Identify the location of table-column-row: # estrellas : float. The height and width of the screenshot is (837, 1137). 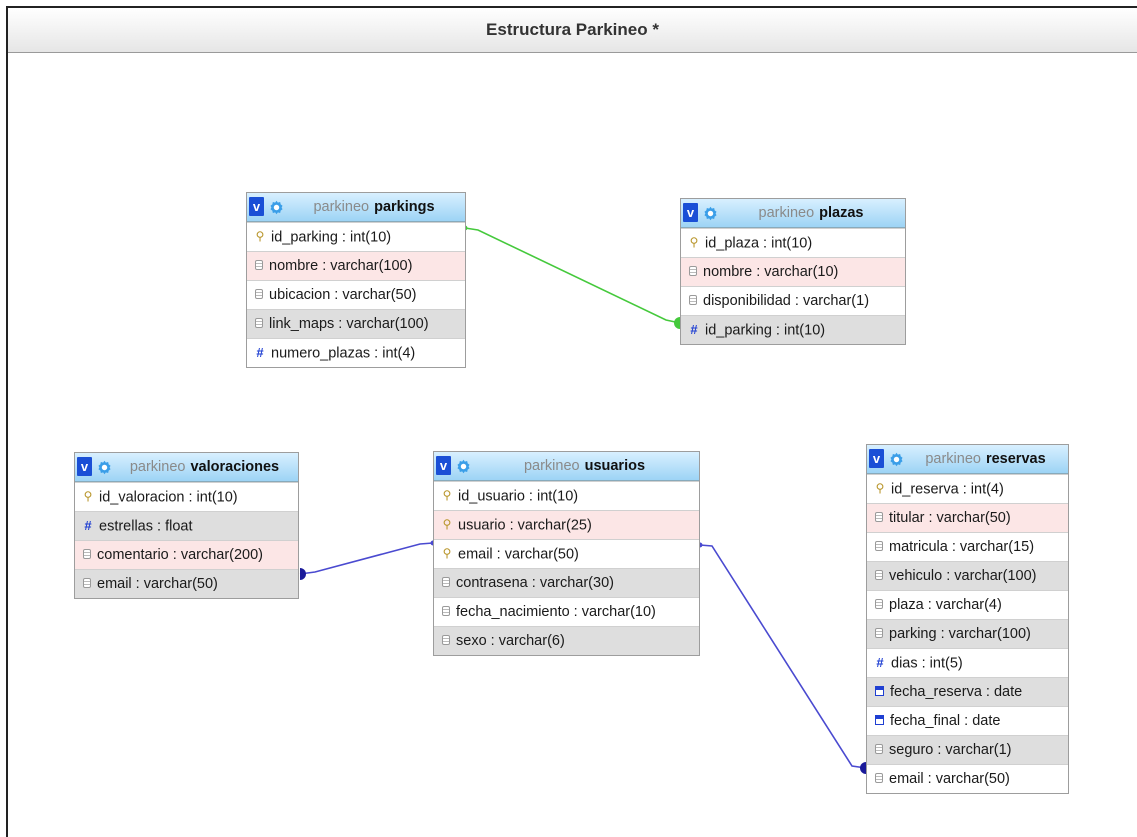
(186, 525).